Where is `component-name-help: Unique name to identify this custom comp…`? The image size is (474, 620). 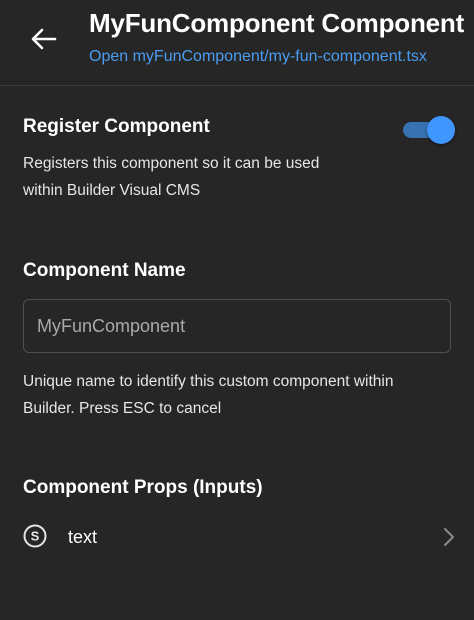
component-name-help: Unique name to identify this custom comp… is located at coordinates (208, 395).